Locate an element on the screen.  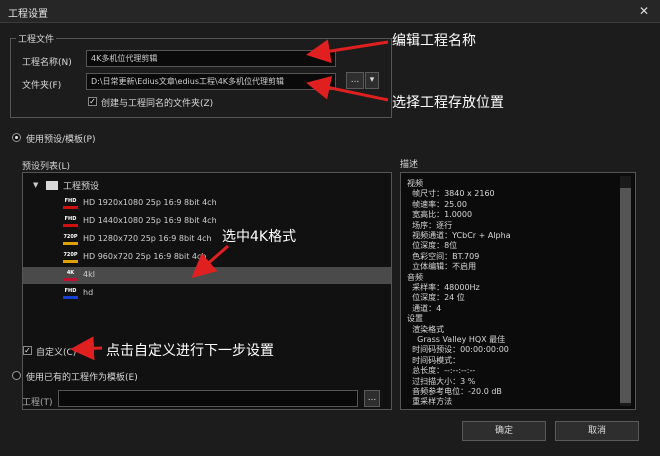
arrow-click-custom is located at coordinates (86, 348).